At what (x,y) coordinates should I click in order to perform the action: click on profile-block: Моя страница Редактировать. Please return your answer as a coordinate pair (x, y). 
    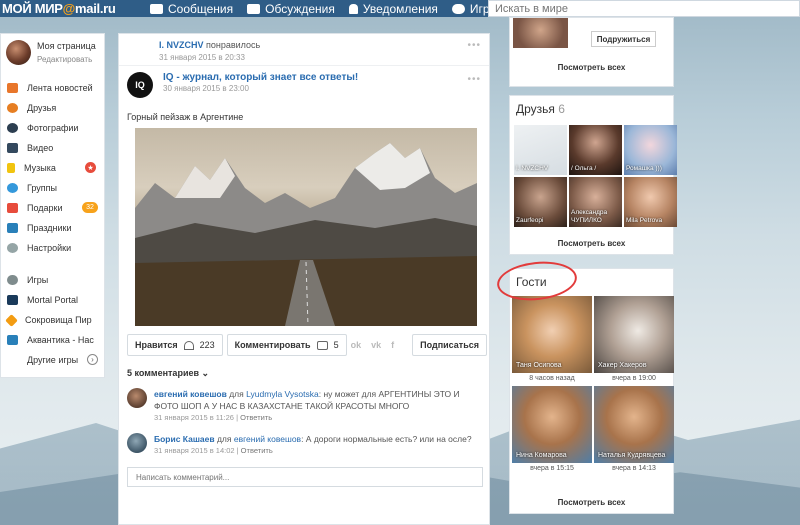
    Looking at the image, I should click on (52, 54).